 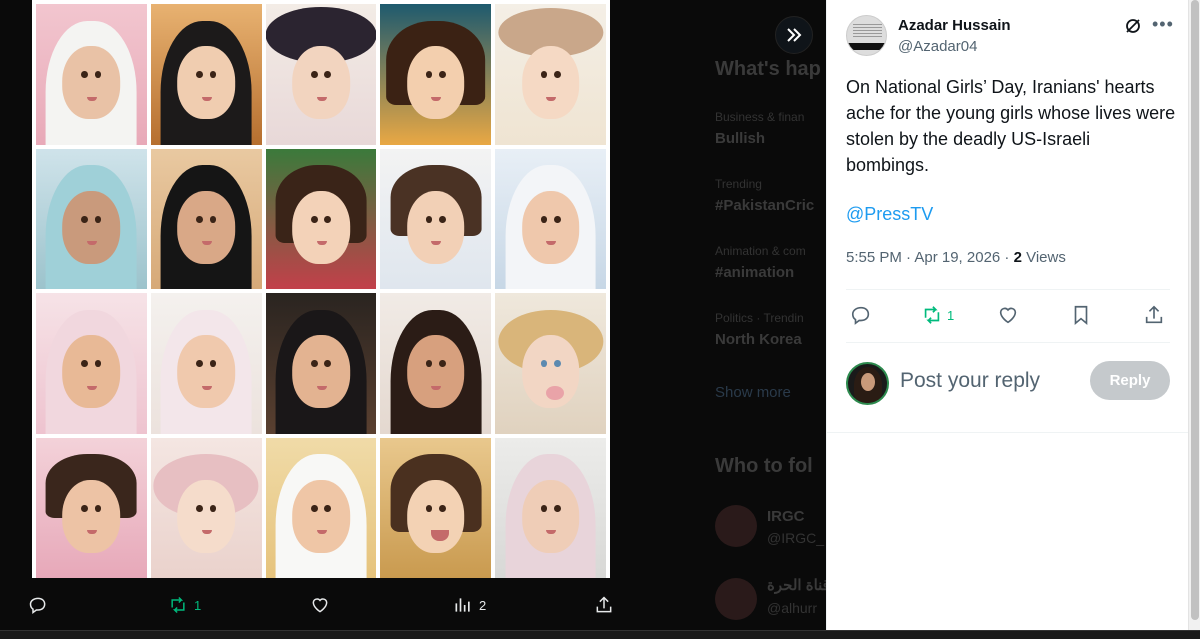 I want to click on account-handle: @IRGC_, so click(x=795, y=538).